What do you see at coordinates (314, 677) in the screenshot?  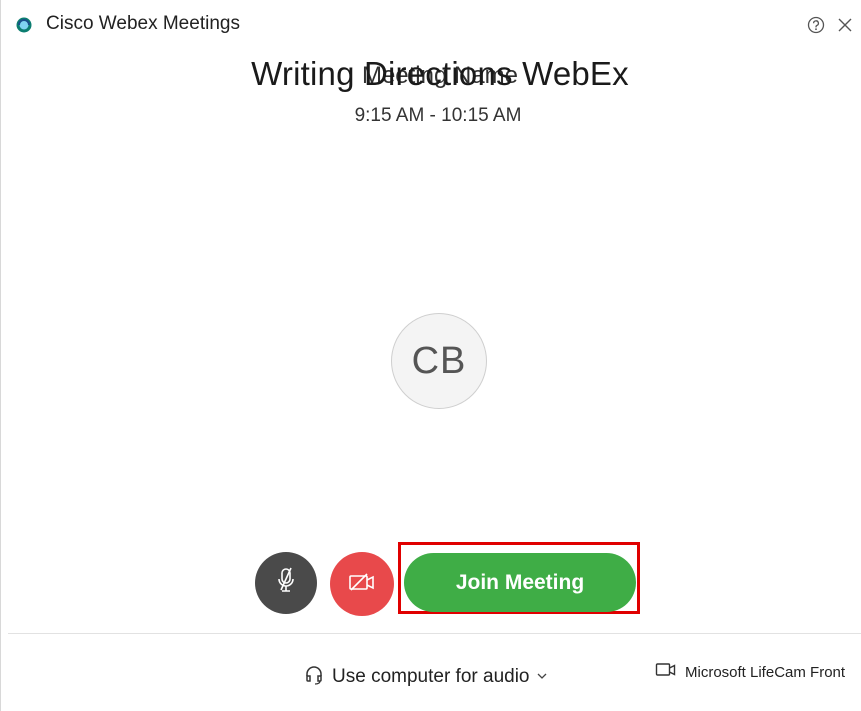 I see `headset-icon` at bounding box center [314, 677].